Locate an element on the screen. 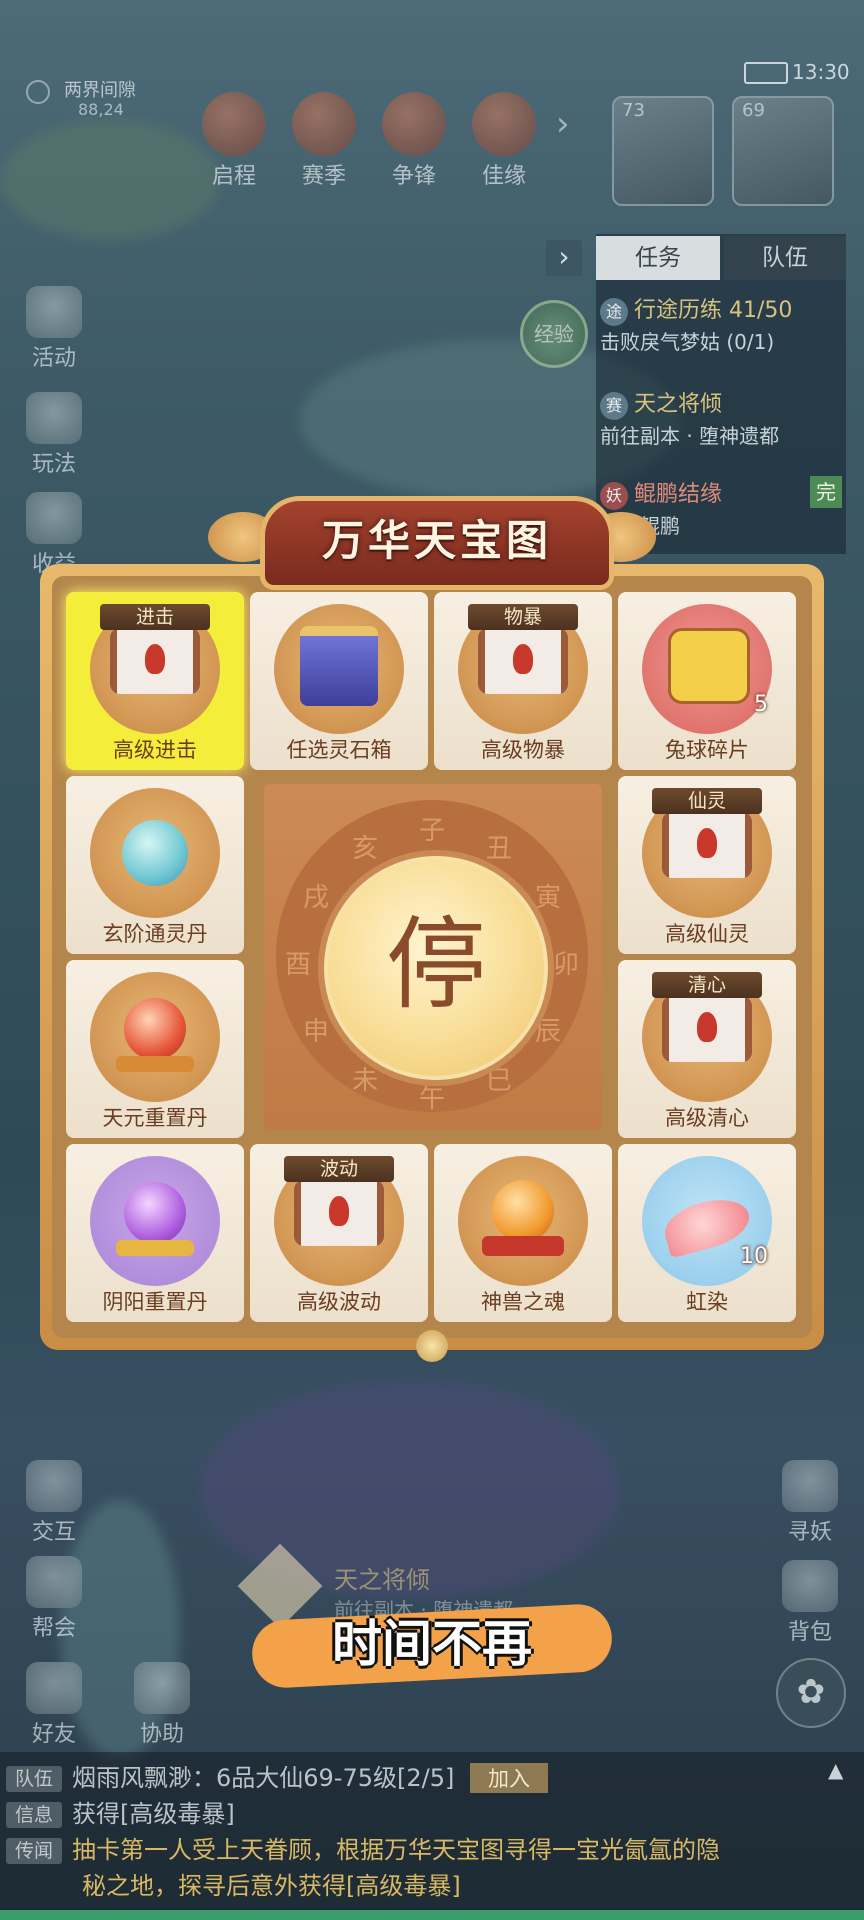  item-name: 高级仙灵 is located at coordinates (707, 934).